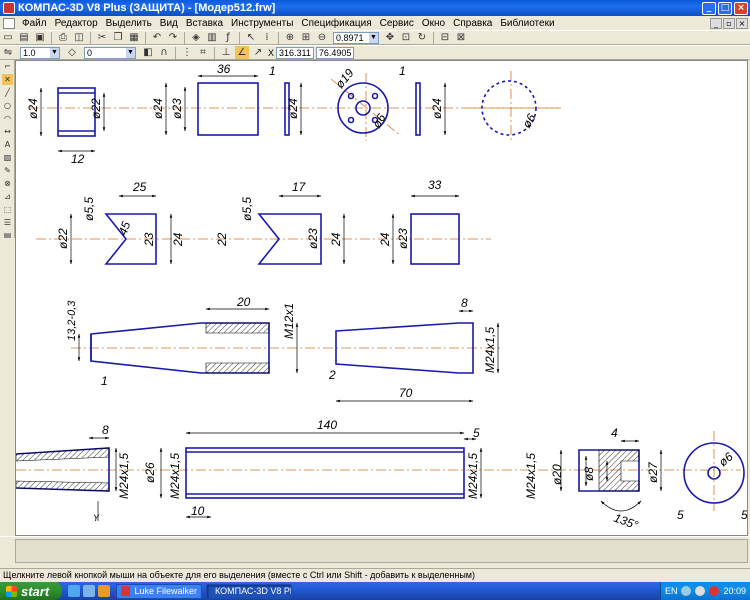  I want to click on geometry-icon: ⌐, so click(7, 66).